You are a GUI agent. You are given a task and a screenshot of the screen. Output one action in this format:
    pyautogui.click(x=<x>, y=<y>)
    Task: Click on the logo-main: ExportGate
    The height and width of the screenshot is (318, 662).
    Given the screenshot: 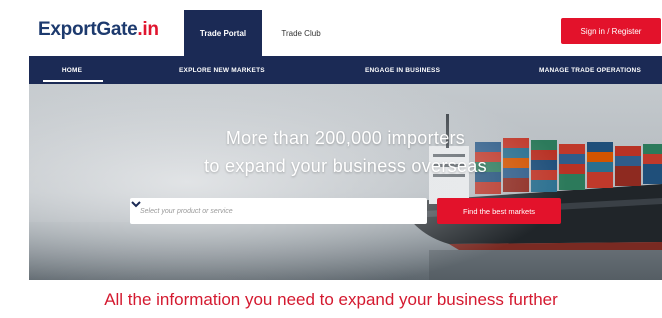 What is the action you would take?
    pyautogui.click(x=88, y=29)
    